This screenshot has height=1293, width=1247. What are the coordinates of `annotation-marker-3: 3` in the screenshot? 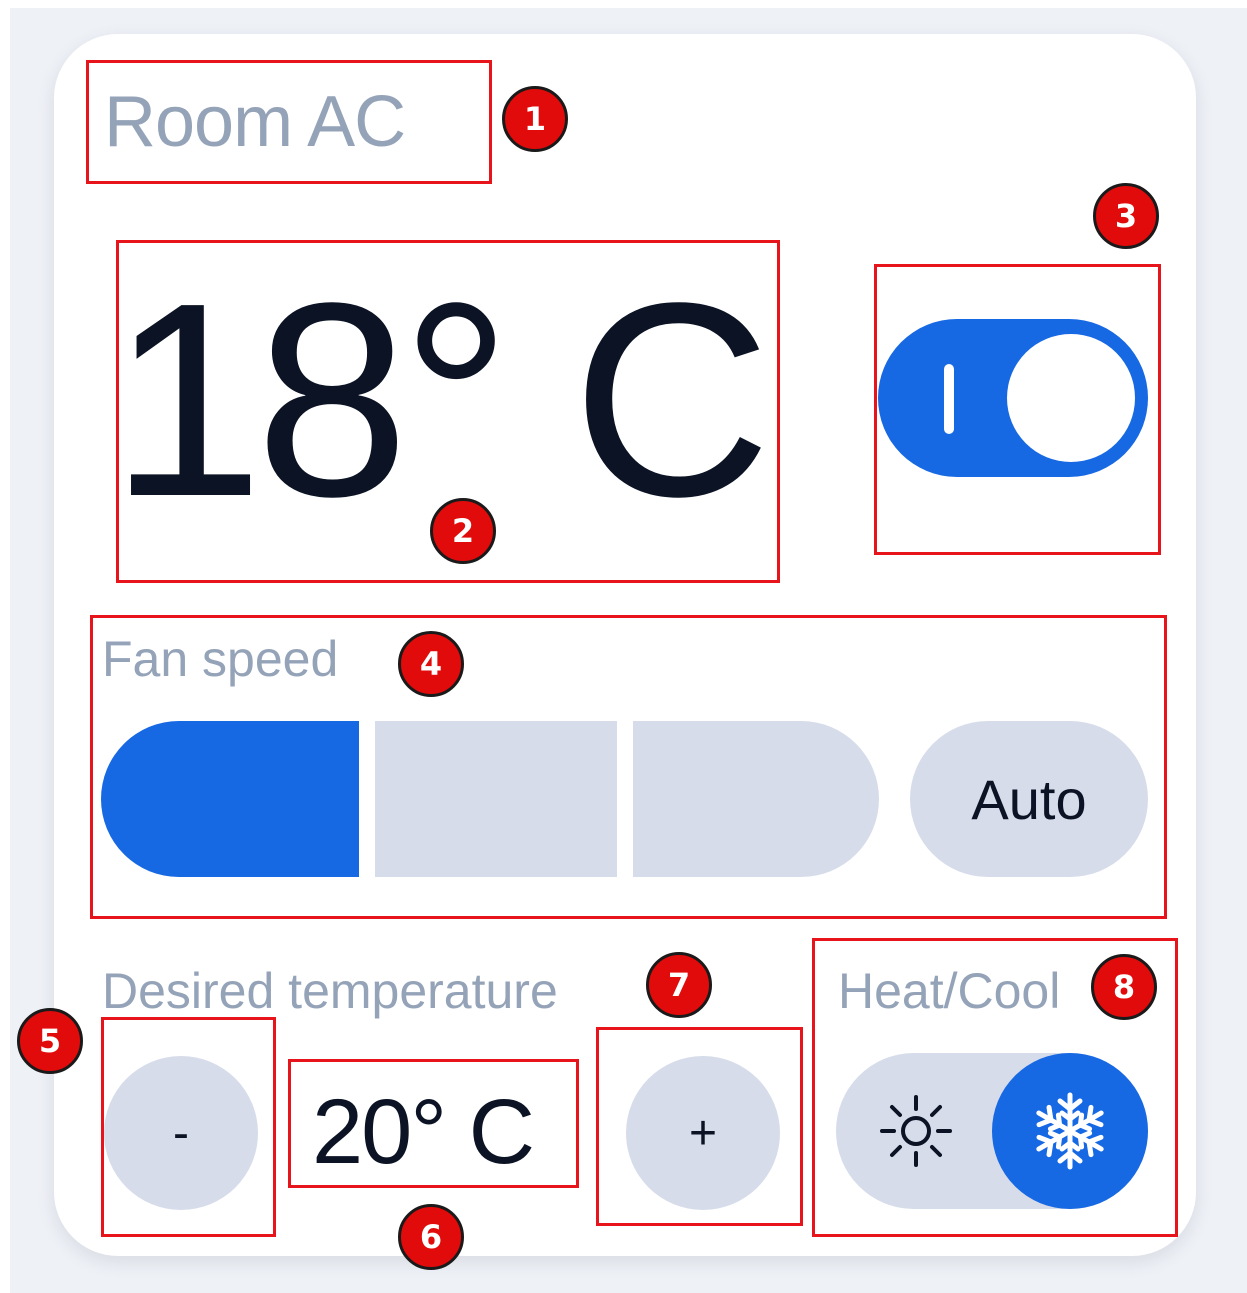 It's located at (1126, 216).